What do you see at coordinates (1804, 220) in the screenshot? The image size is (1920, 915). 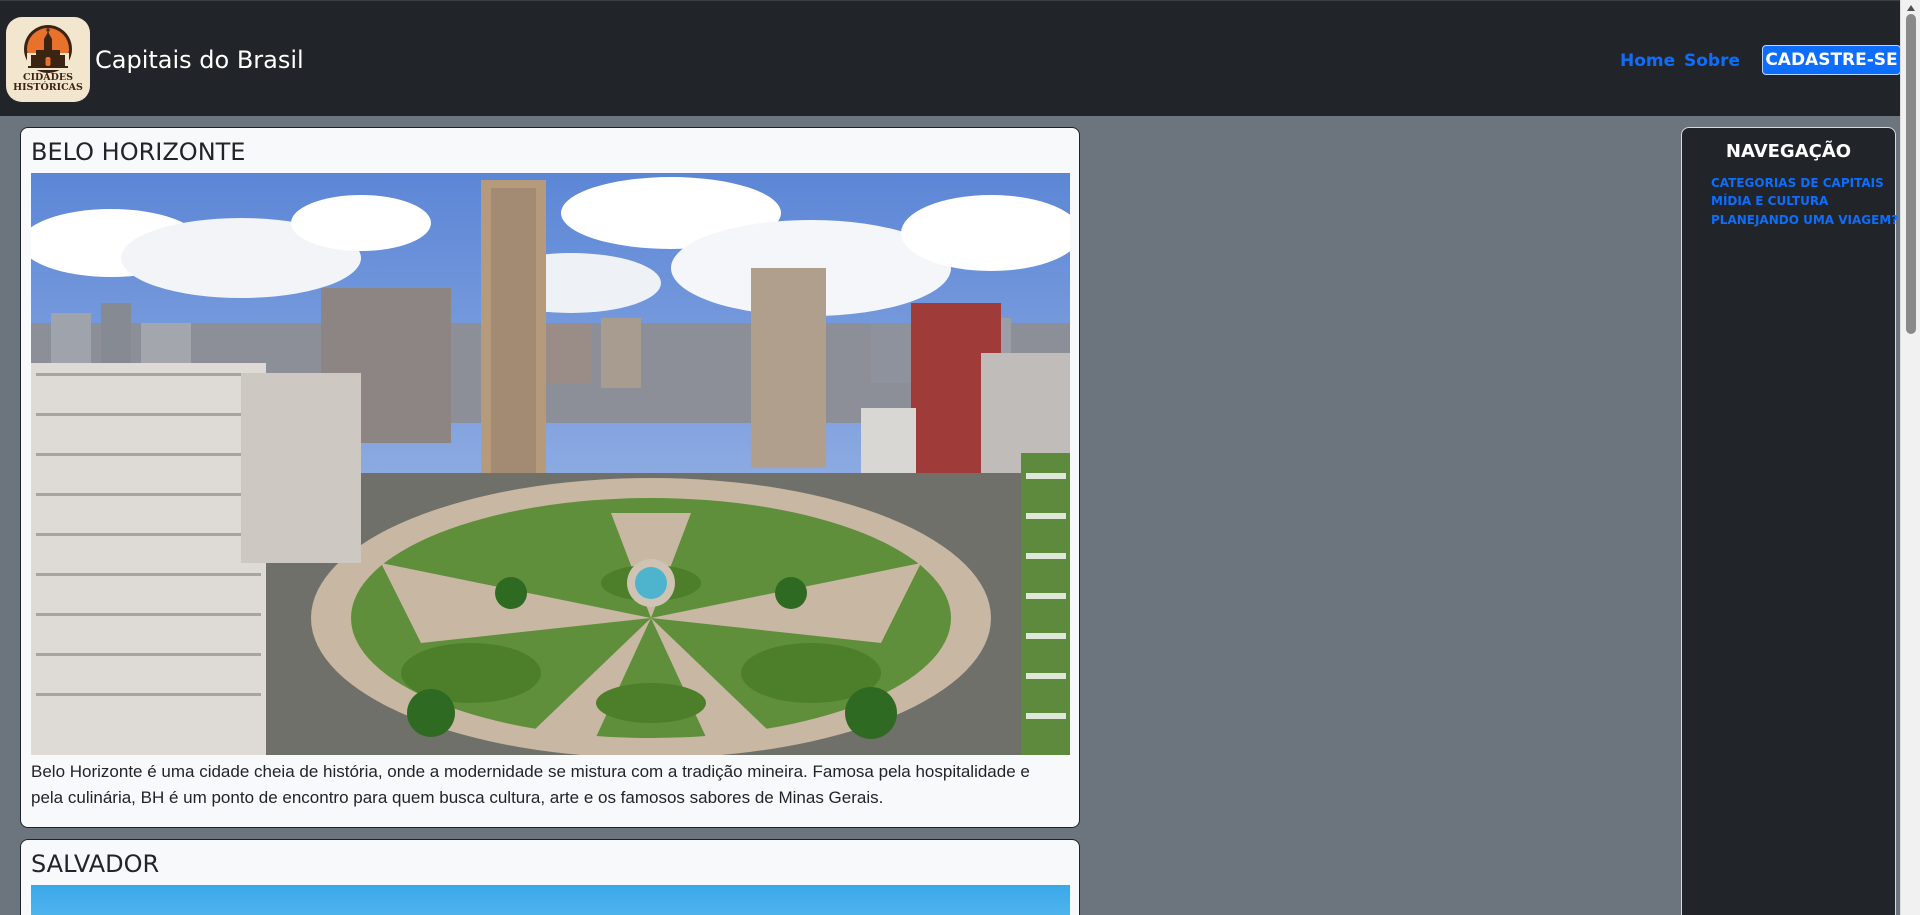 I see `sidebar-link-planejando-viagem: PLANEJANDO UMA VIAGEM?` at bounding box center [1804, 220].